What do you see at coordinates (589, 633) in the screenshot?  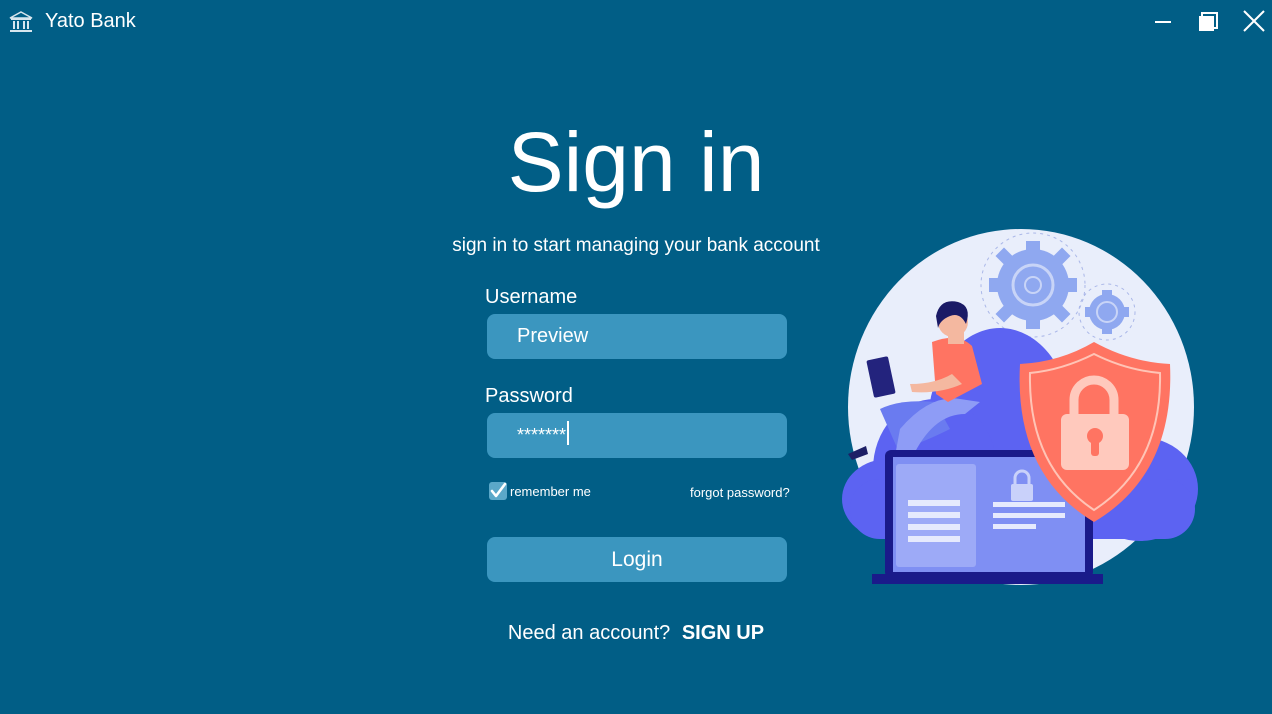 I see `signup-prompt: Need an account?` at bounding box center [589, 633].